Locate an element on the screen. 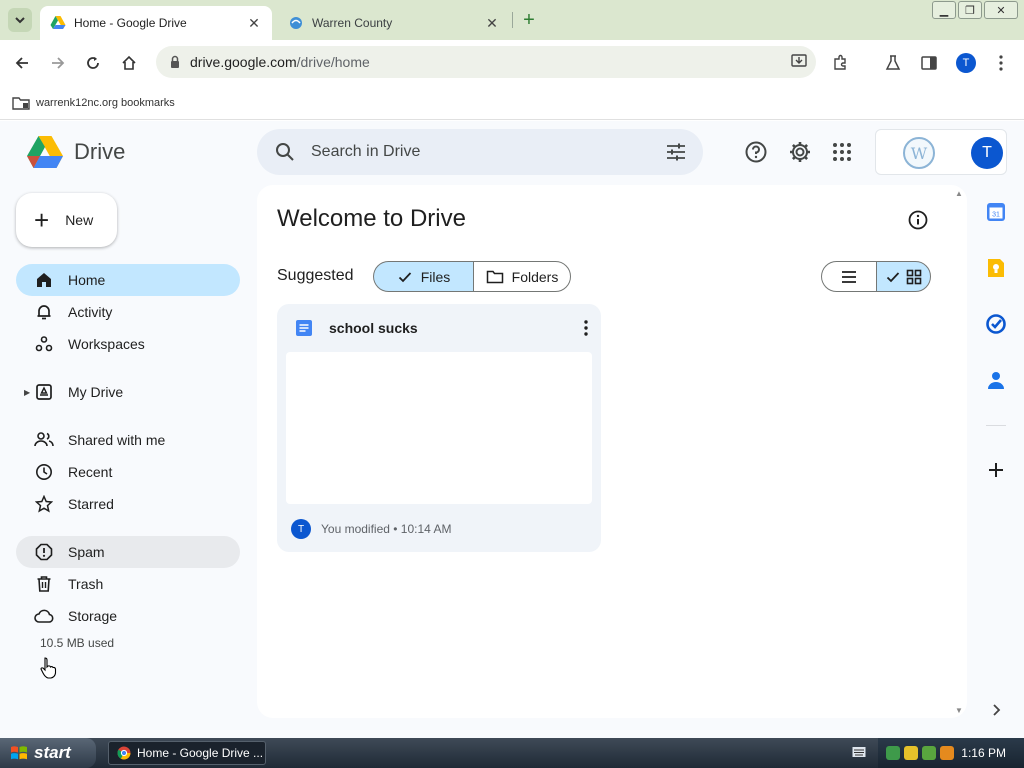  tab-home-google-drive: Home - Google Drive ✕ is located at coordinates (156, 23).